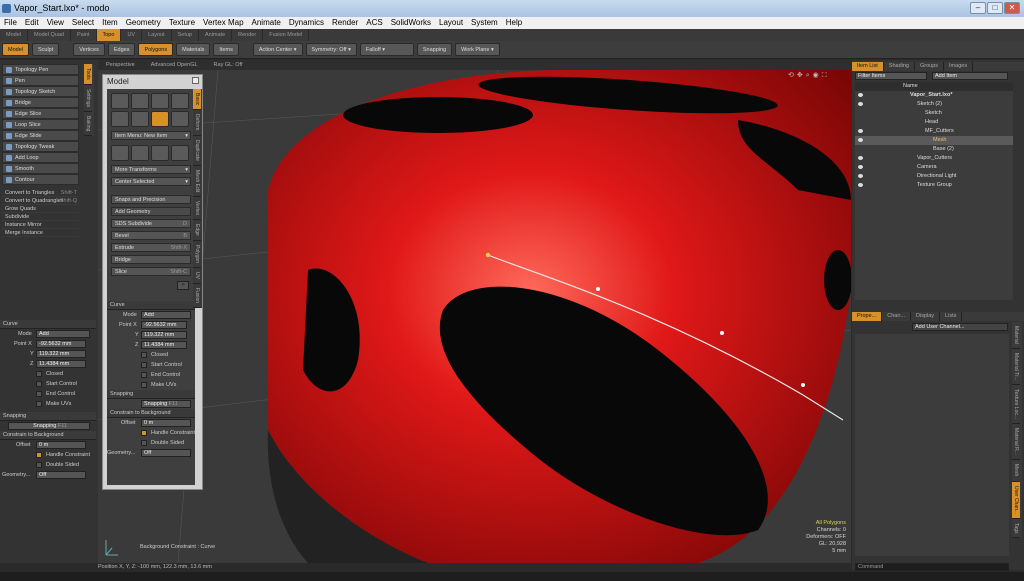 This screenshot has width=1024, height=581. I want to click on tree-item-camera: Camera, so click(934, 167).